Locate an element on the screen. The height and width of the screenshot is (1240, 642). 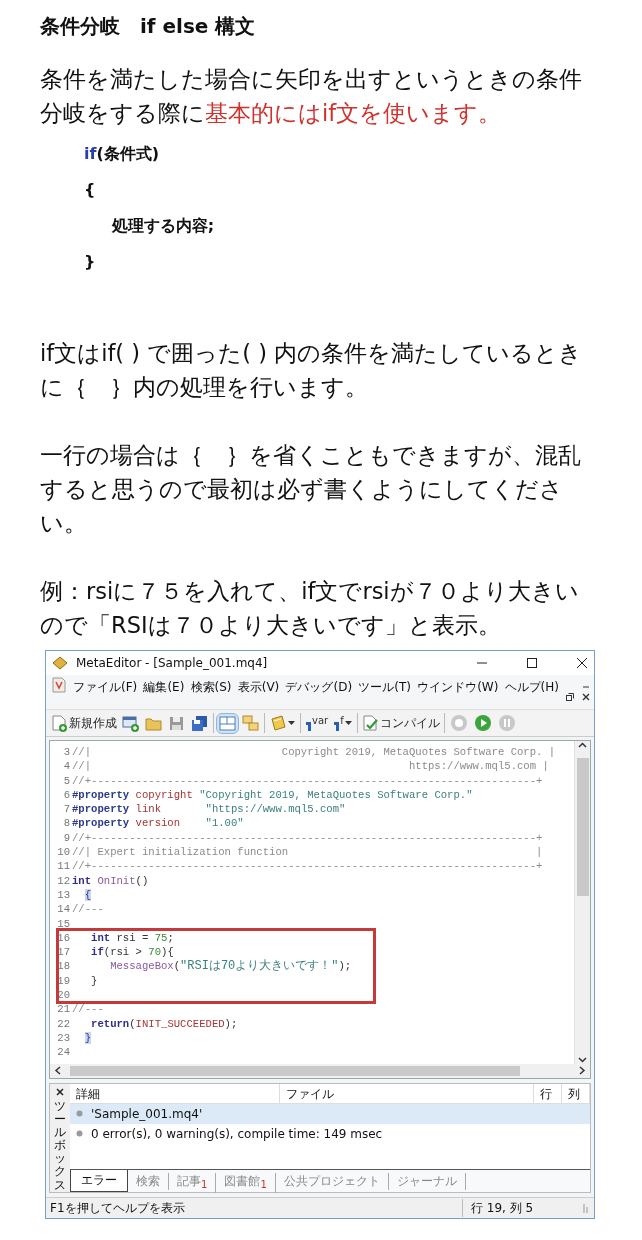
menu-item: 検索(S) is located at coordinates (211, 687).